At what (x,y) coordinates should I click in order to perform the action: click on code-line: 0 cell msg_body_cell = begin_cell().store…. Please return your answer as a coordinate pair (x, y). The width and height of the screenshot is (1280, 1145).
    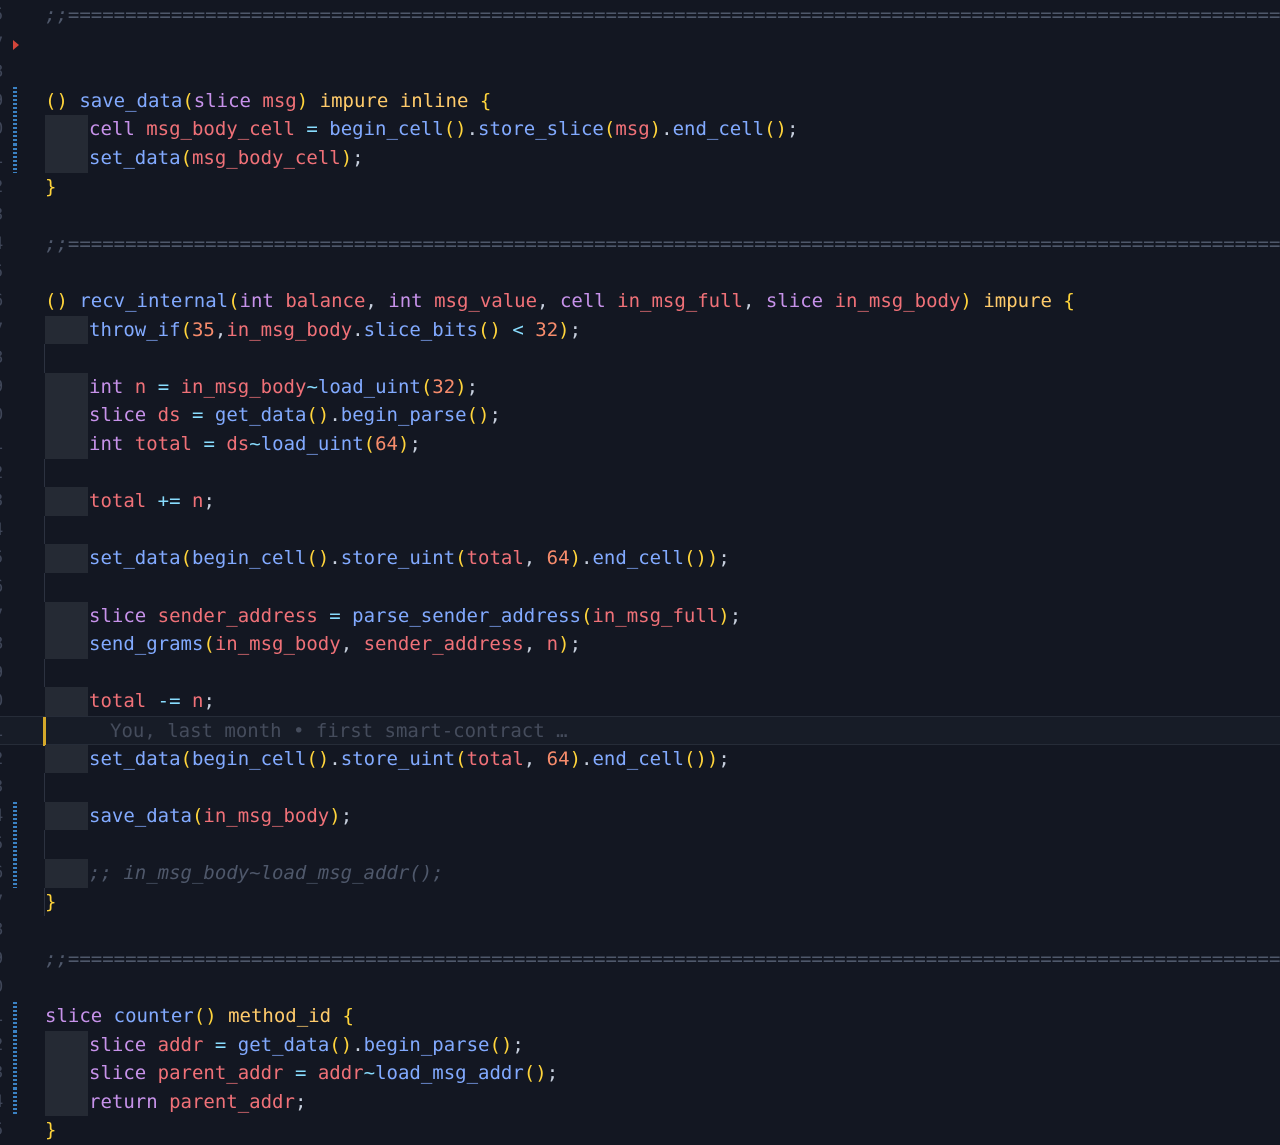
    Looking at the image, I should click on (640, 129).